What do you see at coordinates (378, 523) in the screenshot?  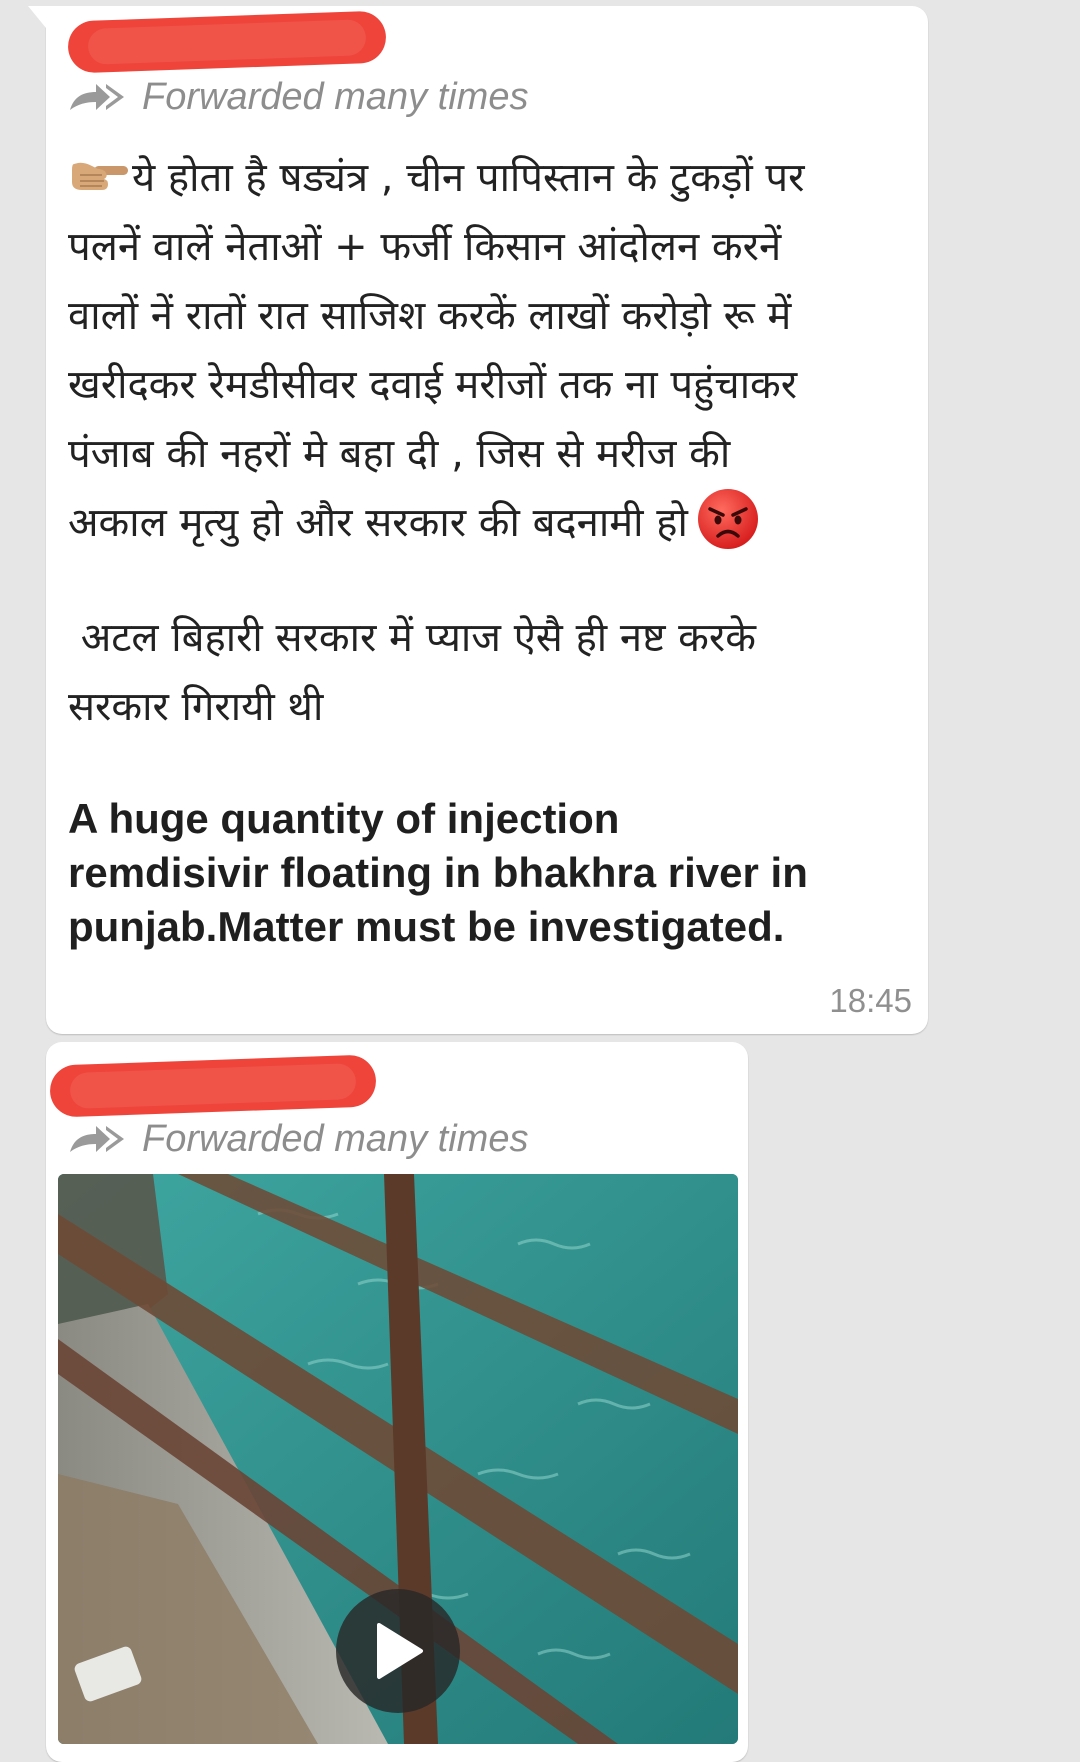 I see `hindi-line-text: अकाल मृत्यु हो और सरकार की बदनामी हो` at bounding box center [378, 523].